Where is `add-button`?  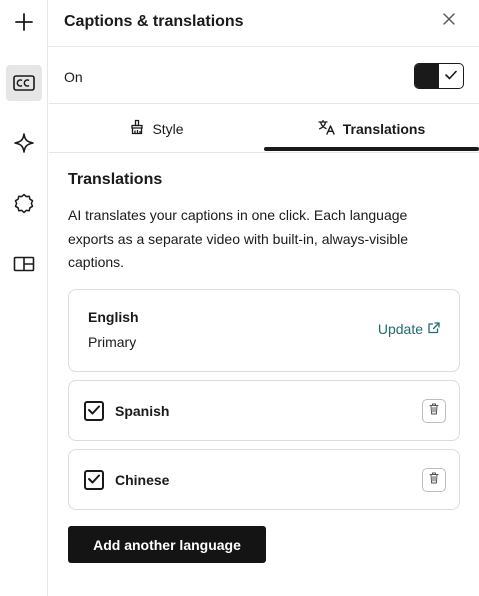
add-button is located at coordinates (24, 22).